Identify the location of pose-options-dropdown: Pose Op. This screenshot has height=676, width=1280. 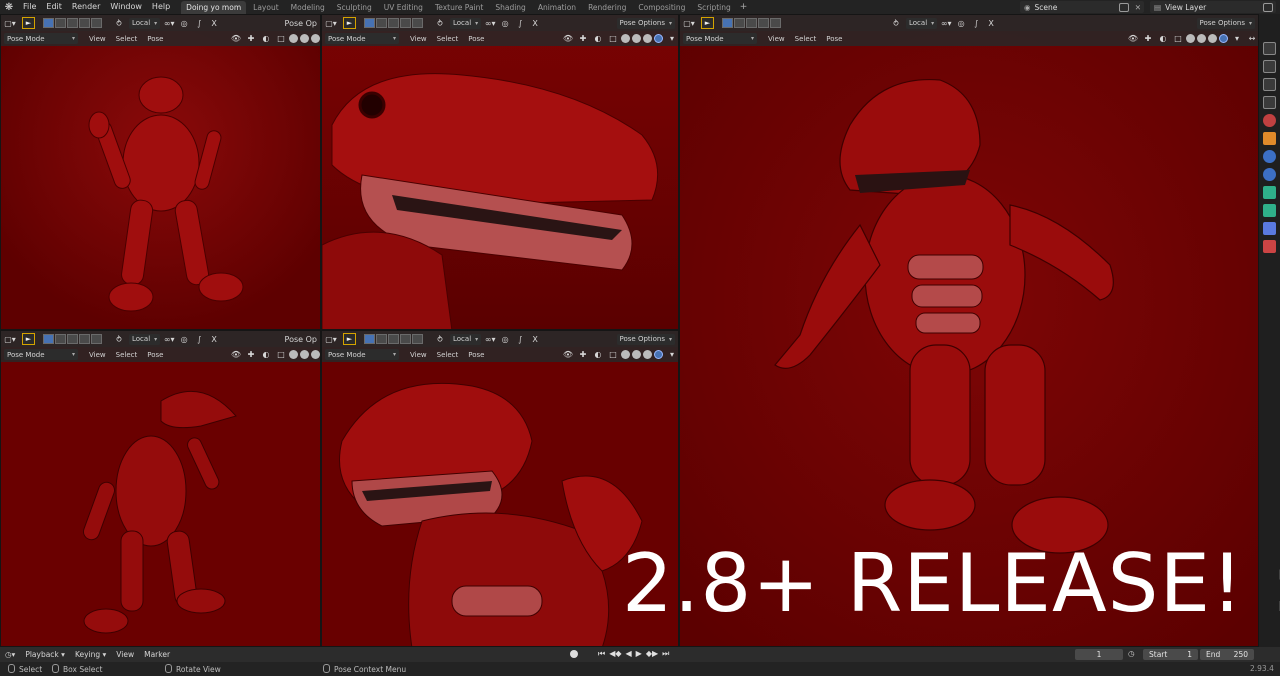
(301, 339).